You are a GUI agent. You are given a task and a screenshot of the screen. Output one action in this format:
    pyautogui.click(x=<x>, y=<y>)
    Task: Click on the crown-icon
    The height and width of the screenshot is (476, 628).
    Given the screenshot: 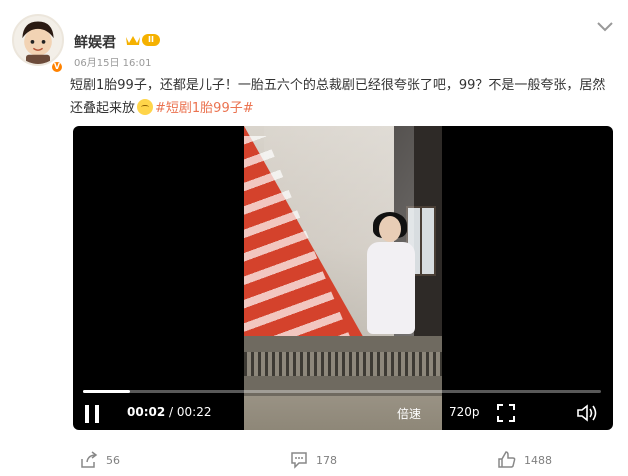 What is the action you would take?
    pyautogui.click(x=133, y=40)
    